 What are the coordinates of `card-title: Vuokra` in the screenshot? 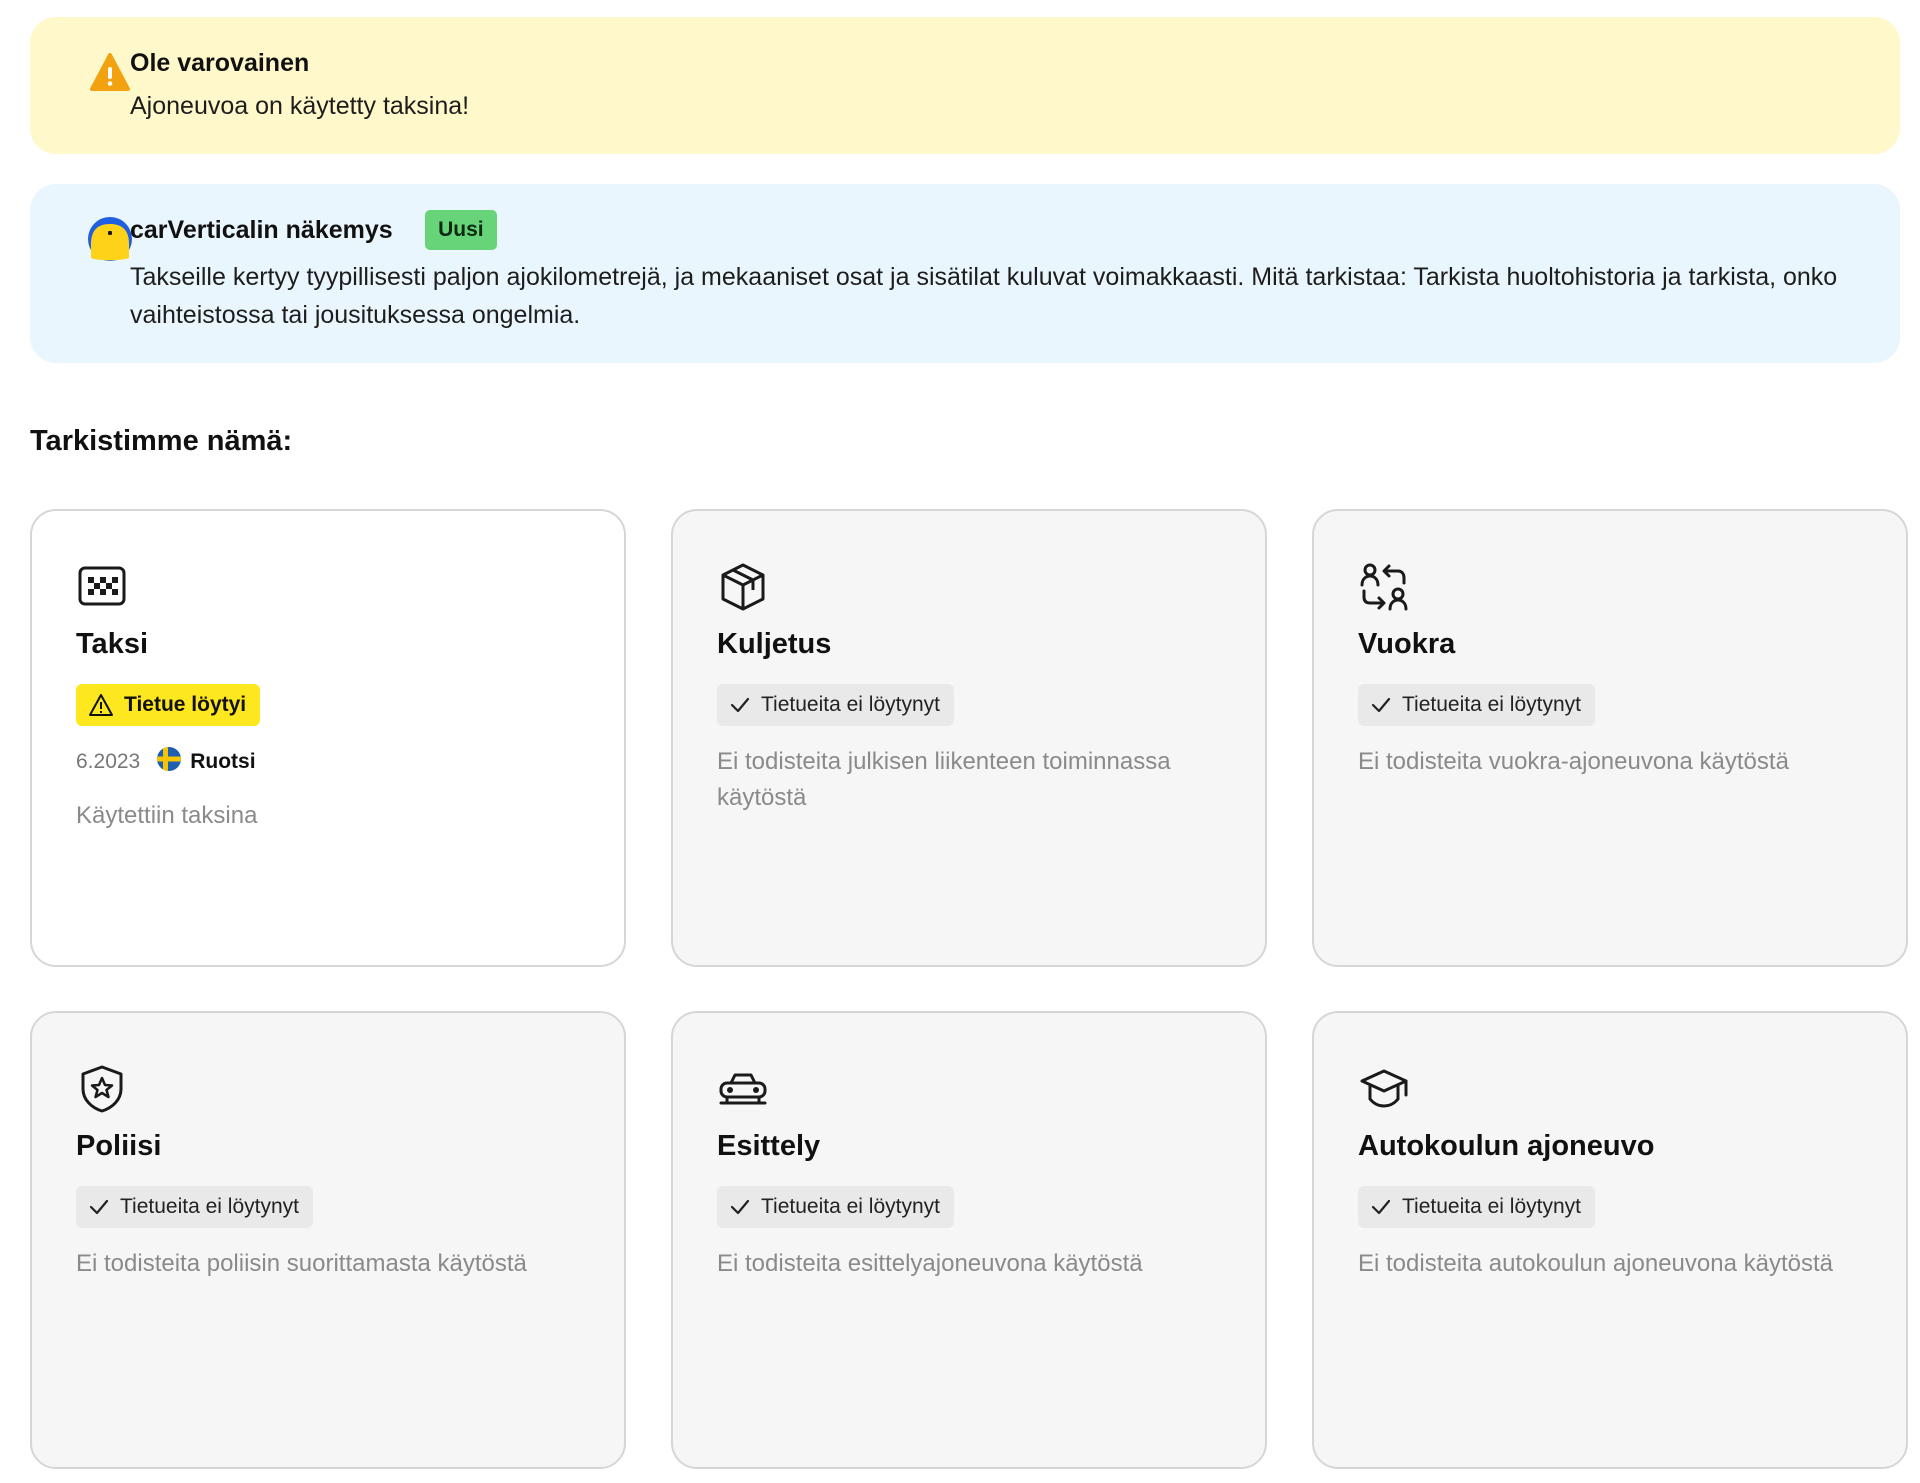 It's located at (1407, 644).